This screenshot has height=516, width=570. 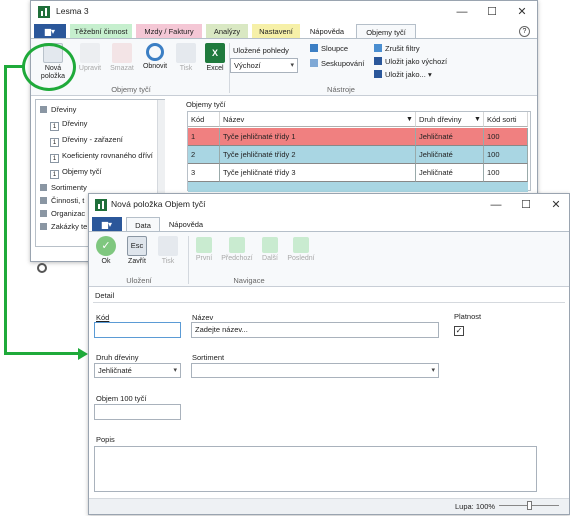 What do you see at coordinates (468, 316) in the screenshot?
I see `validity-label: Platnost` at bounding box center [468, 316].